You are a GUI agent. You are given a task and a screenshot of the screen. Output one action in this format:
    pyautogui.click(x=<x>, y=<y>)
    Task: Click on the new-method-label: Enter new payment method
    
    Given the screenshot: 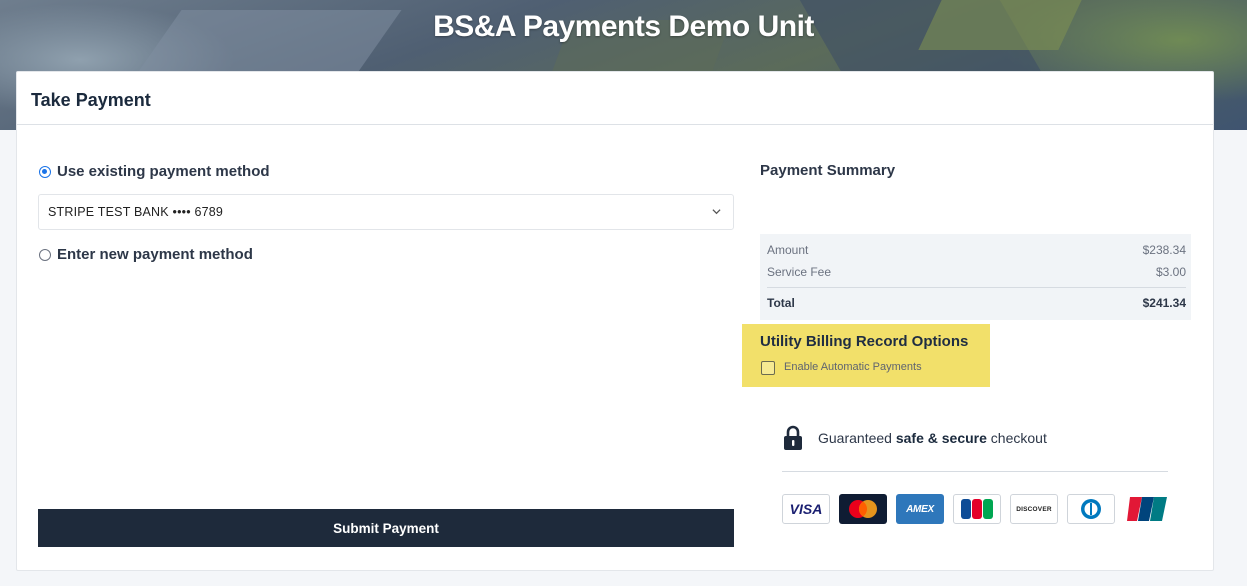 What is the action you would take?
    pyautogui.click(x=155, y=254)
    